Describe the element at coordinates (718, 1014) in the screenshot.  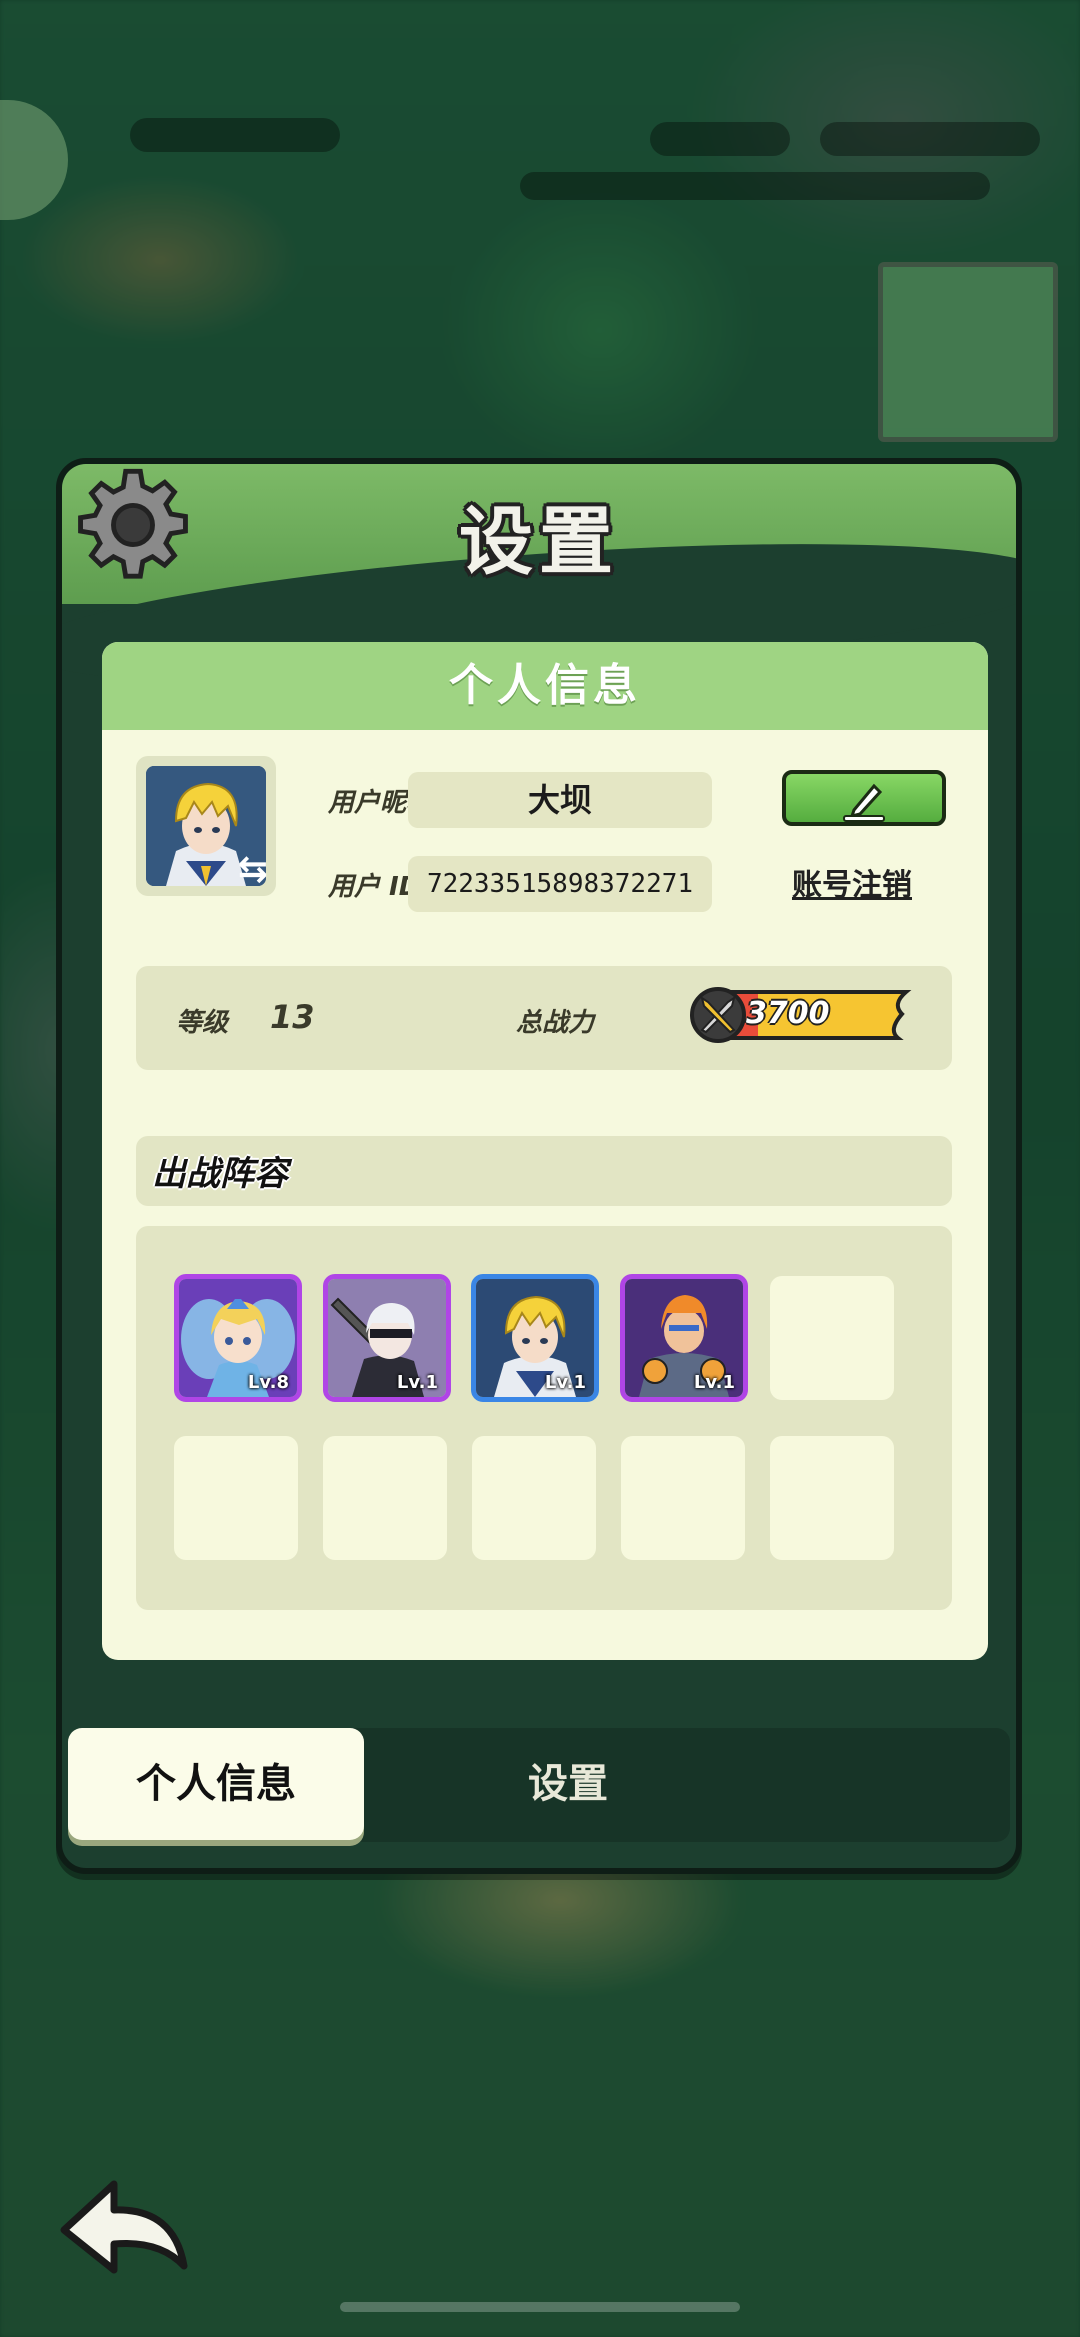
I see `sword-icon` at that location.